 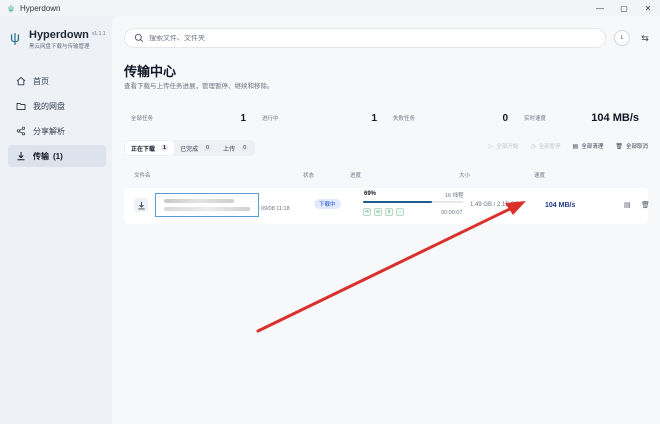 What do you see at coordinates (540, 176) in the screenshot?
I see `column-speed: 速度` at bounding box center [540, 176].